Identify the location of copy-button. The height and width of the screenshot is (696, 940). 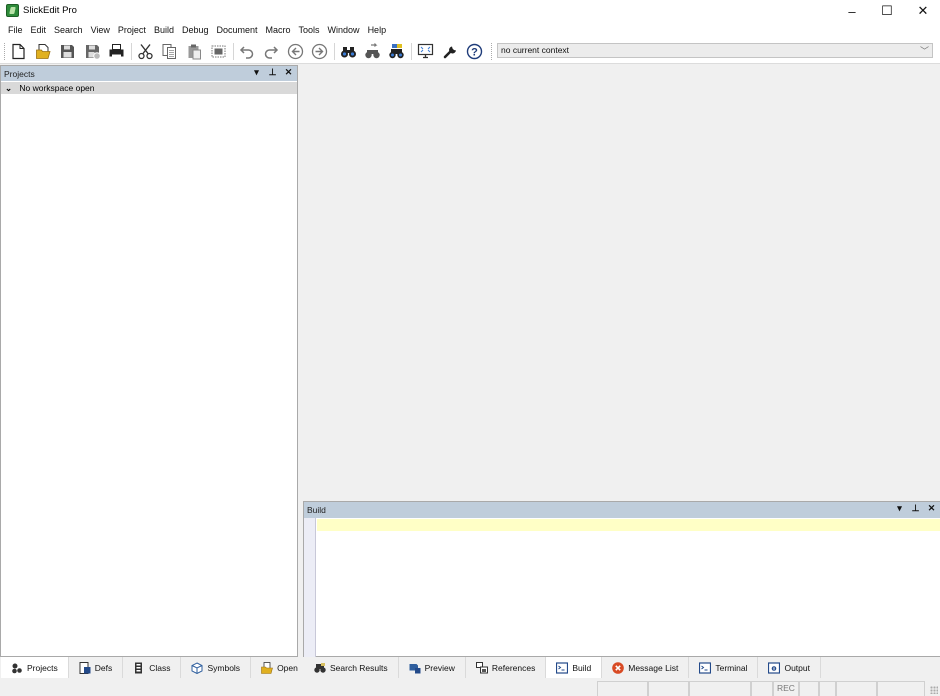
(169, 51).